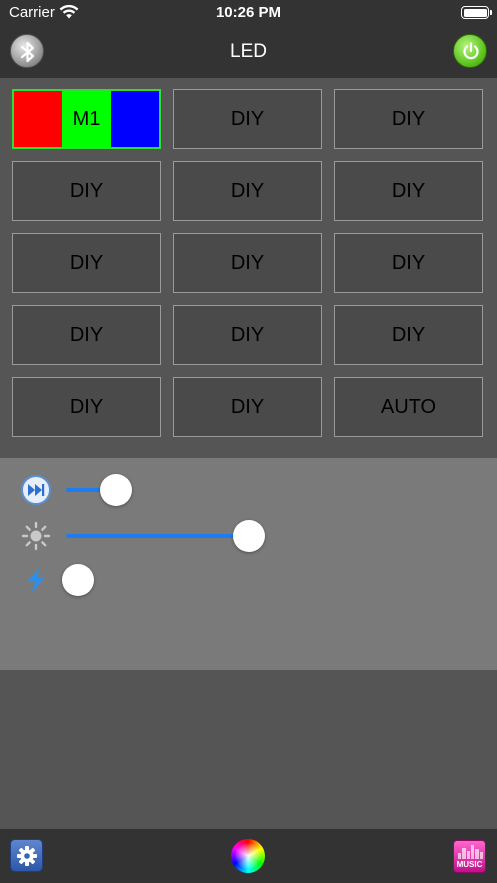  What do you see at coordinates (273, 536) in the screenshot?
I see `brightness-slider` at bounding box center [273, 536].